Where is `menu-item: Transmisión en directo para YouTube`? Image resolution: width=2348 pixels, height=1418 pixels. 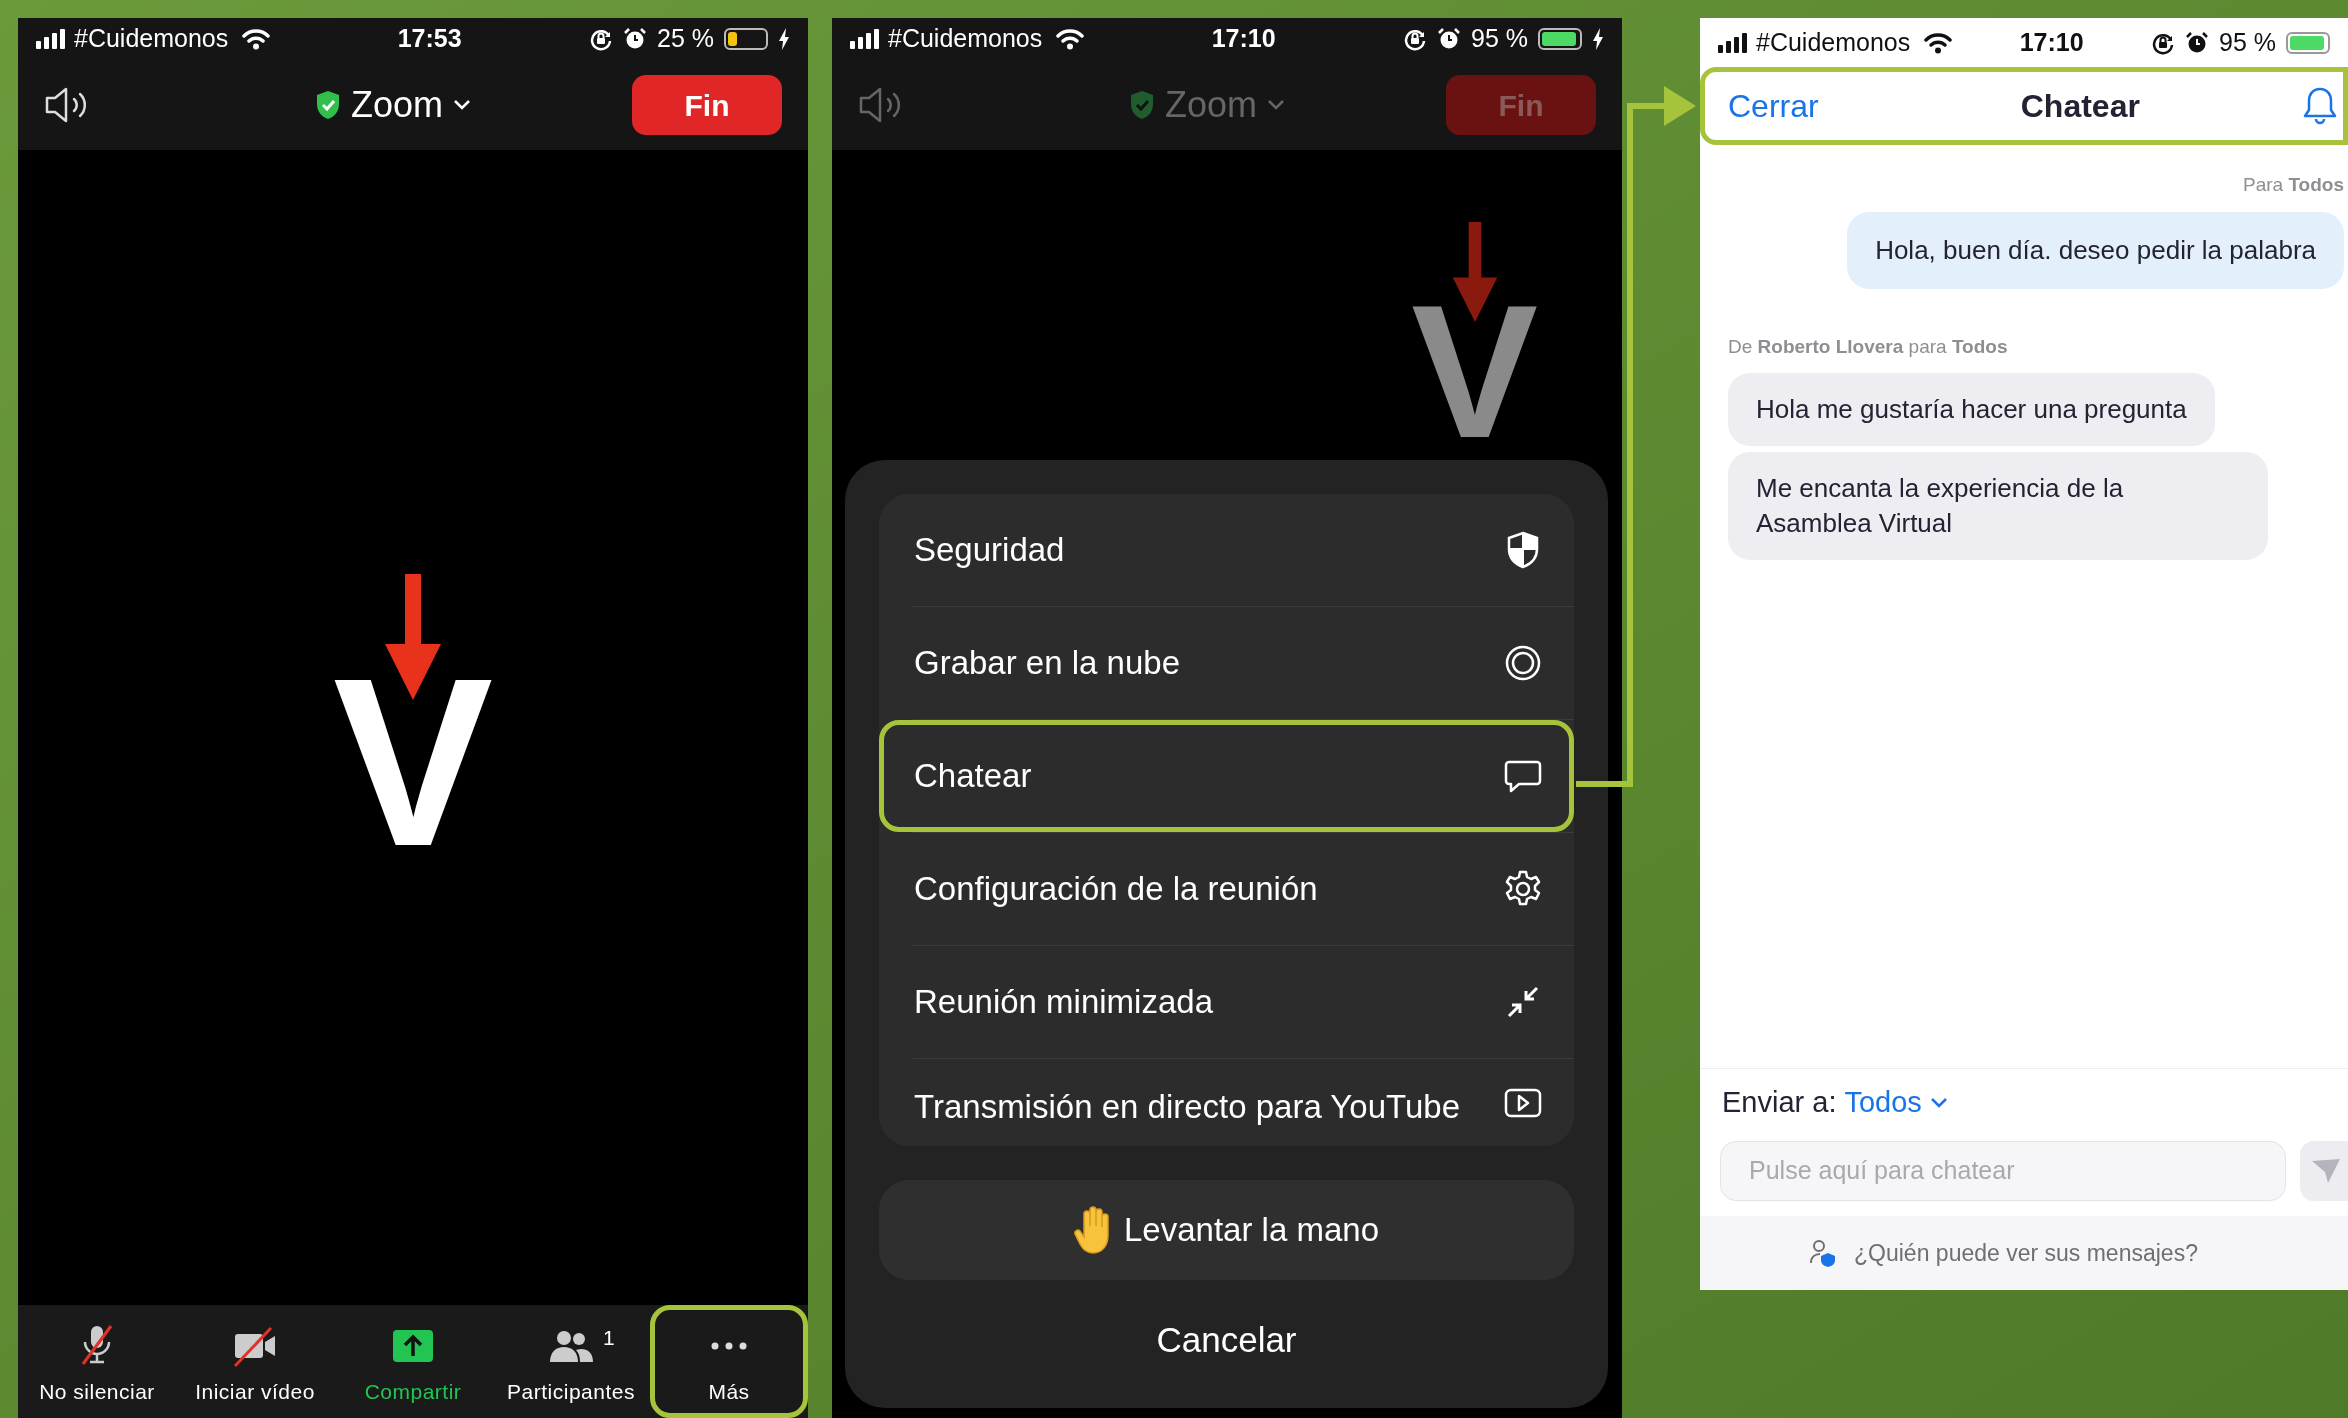 menu-item: Transmisión en directo para YouTube is located at coordinates (1226, 1102).